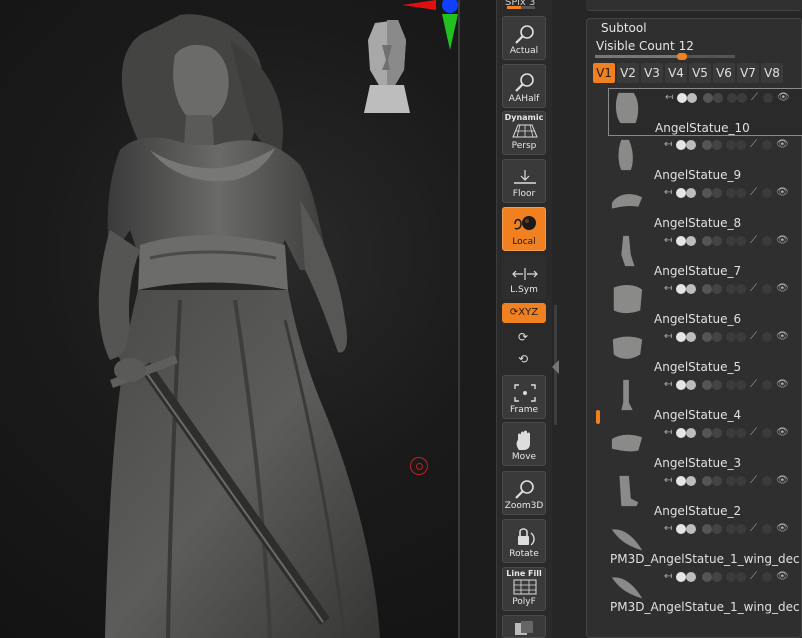 This screenshot has width=802, height=638. What do you see at coordinates (521, 7) in the screenshot?
I see `spix-slider` at bounding box center [521, 7].